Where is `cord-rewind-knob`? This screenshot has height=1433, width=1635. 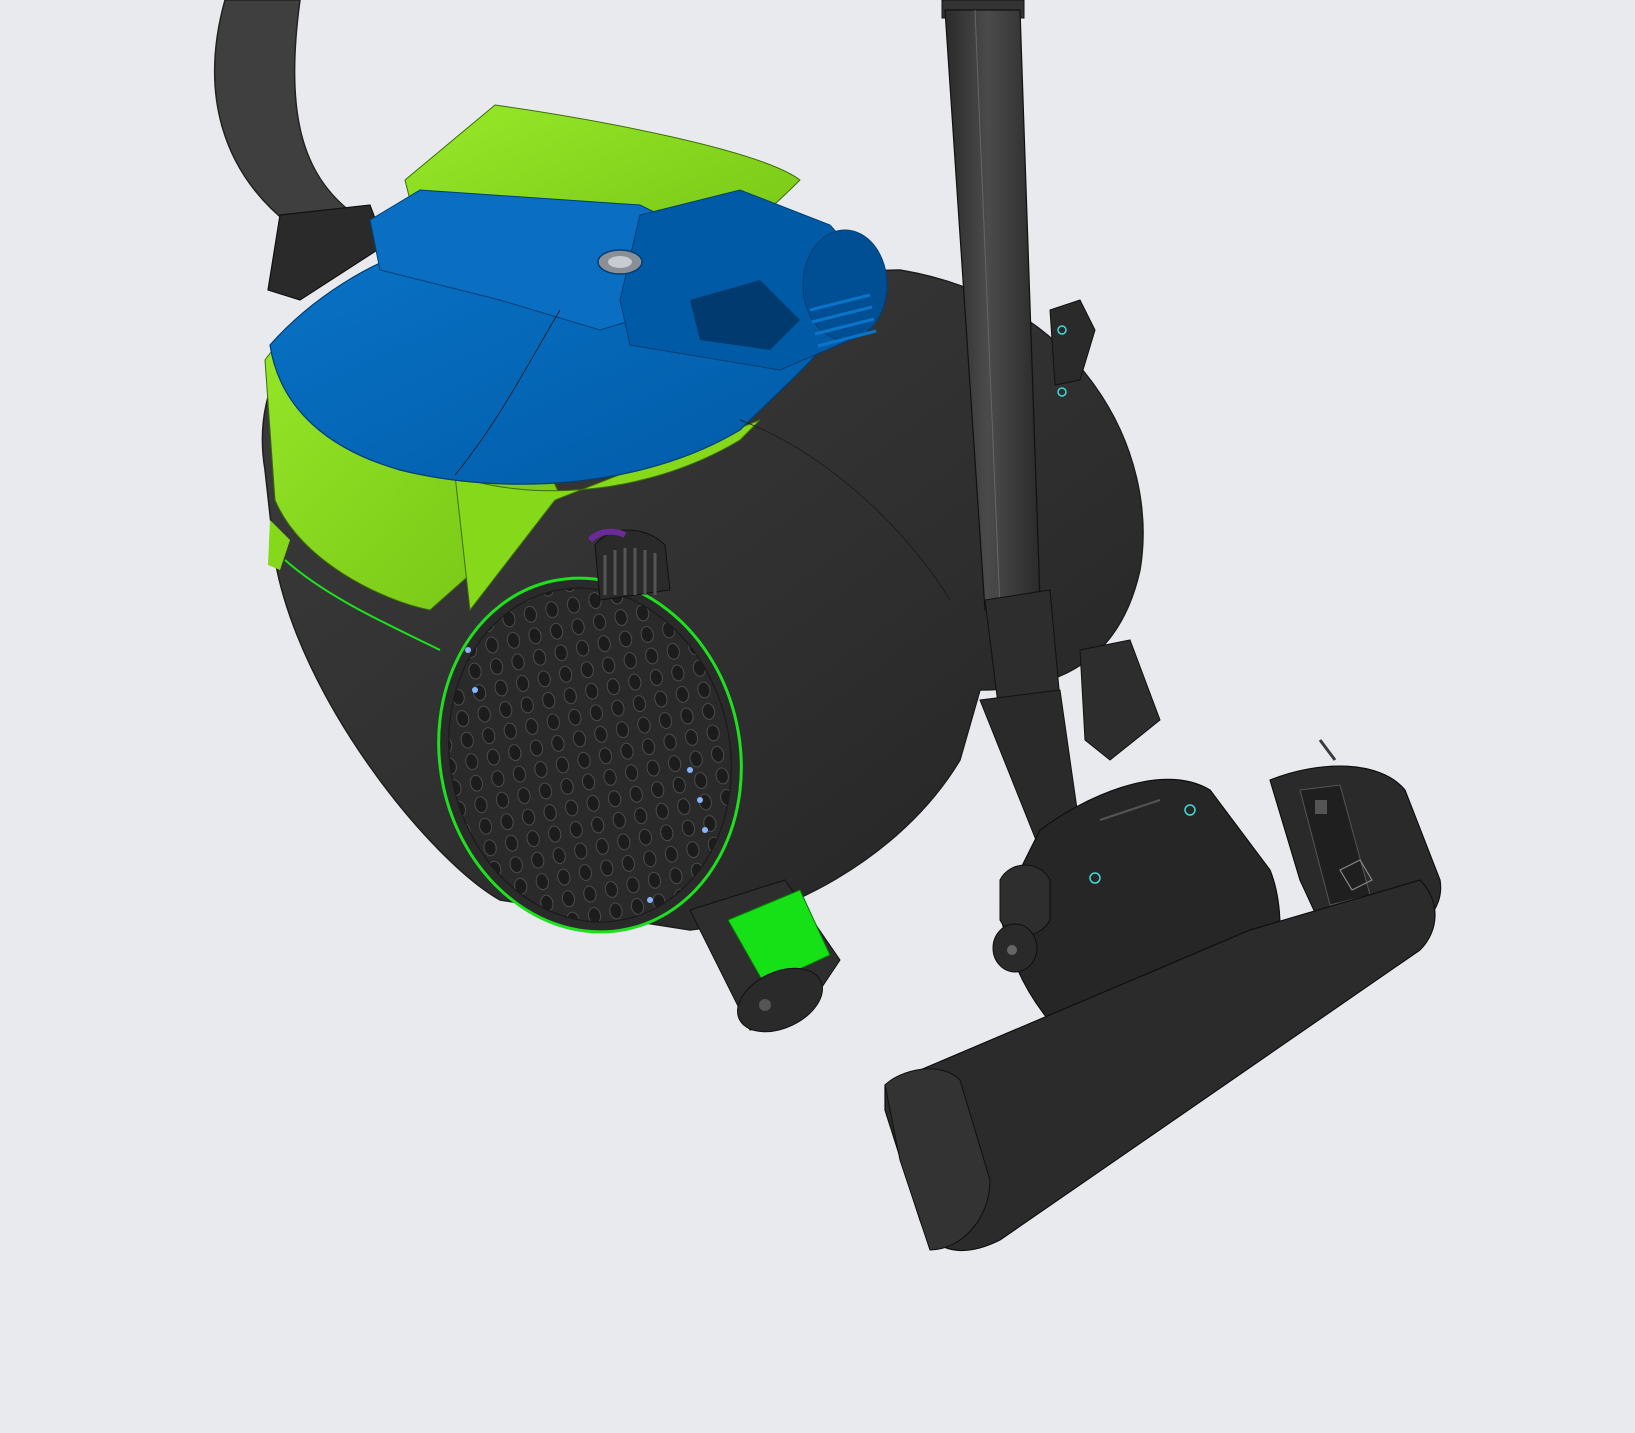 cord-rewind-knob is located at coordinates (629, 564).